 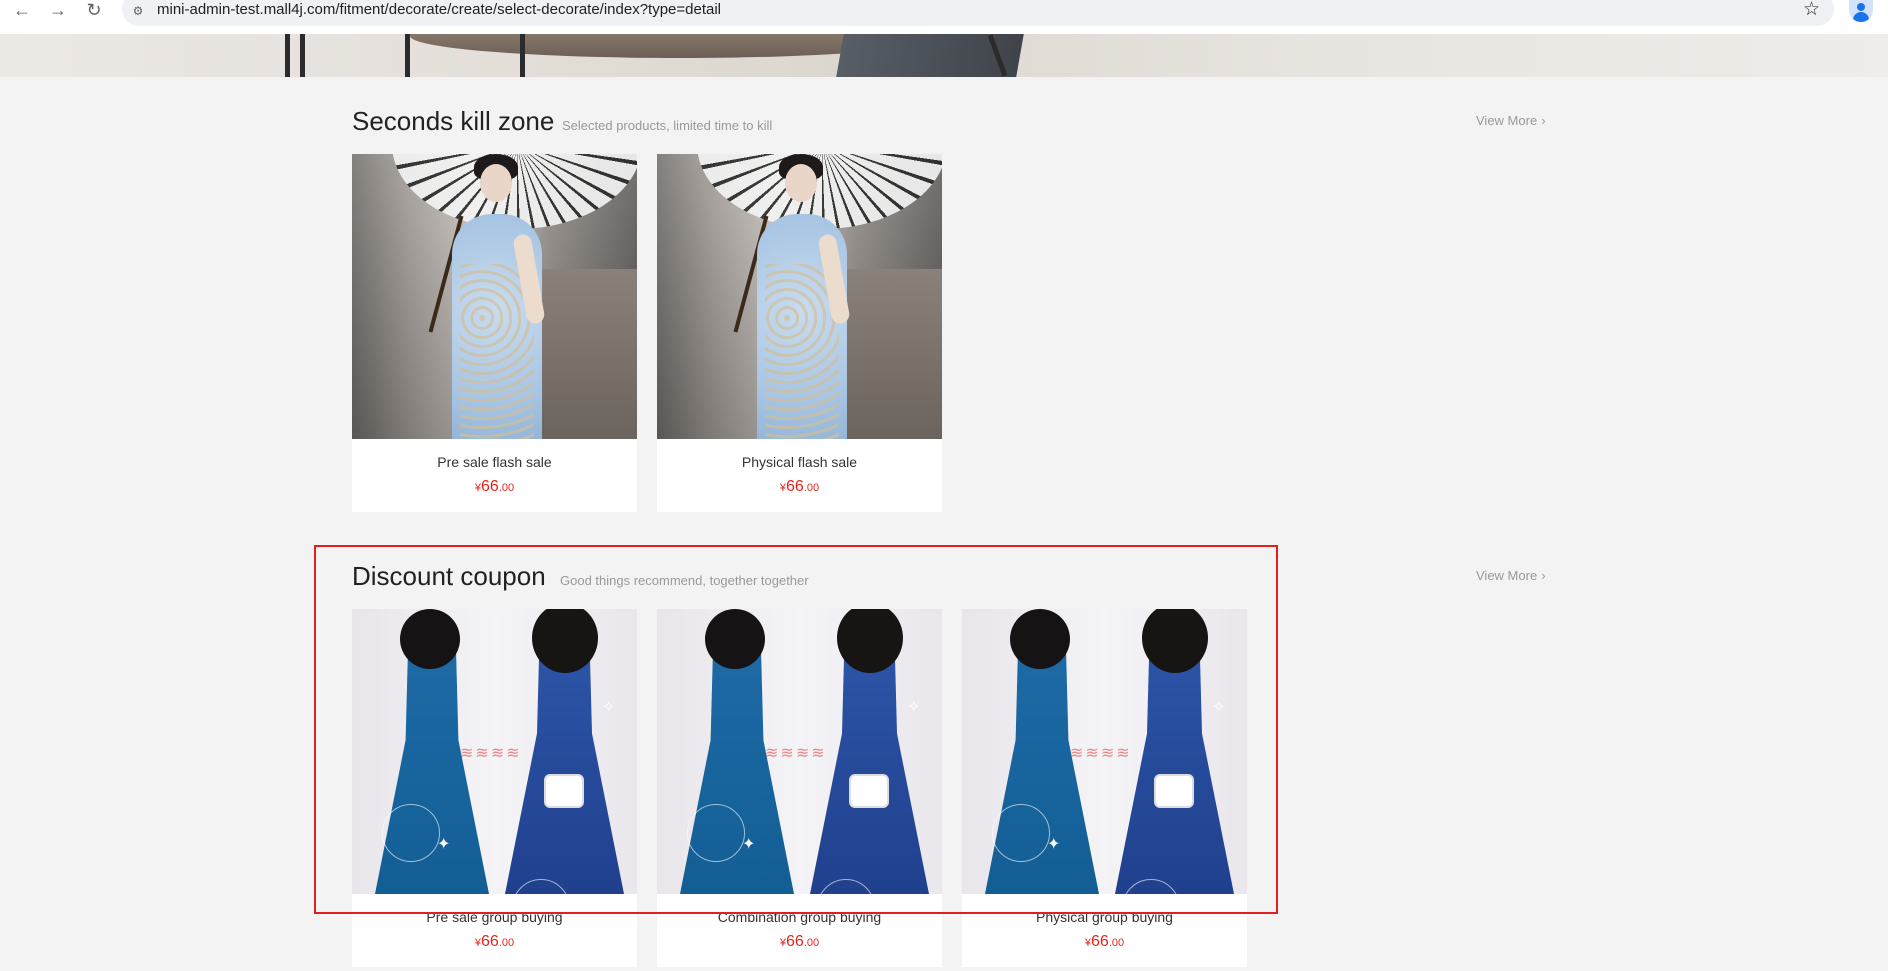 I want to click on product-name: Physical group buying, so click(x=1104, y=917).